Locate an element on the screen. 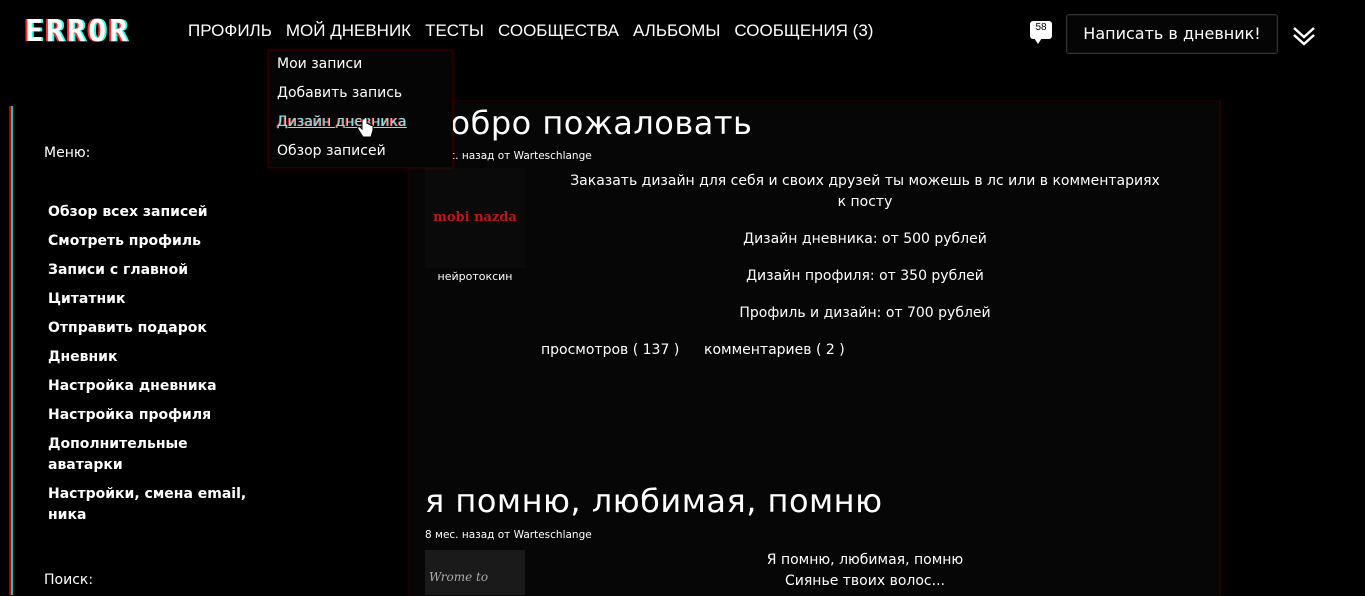  post-title: я помню, любимая, помню is located at coordinates (654, 501).